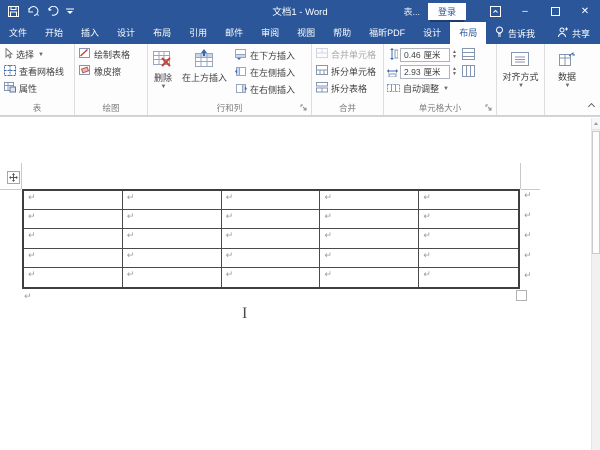 This screenshot has width=600, height=450. Describe the element at coordinates (387, 33) in the screenshot. I see `tab-福昕PDF: 福昕PDF` at that location.